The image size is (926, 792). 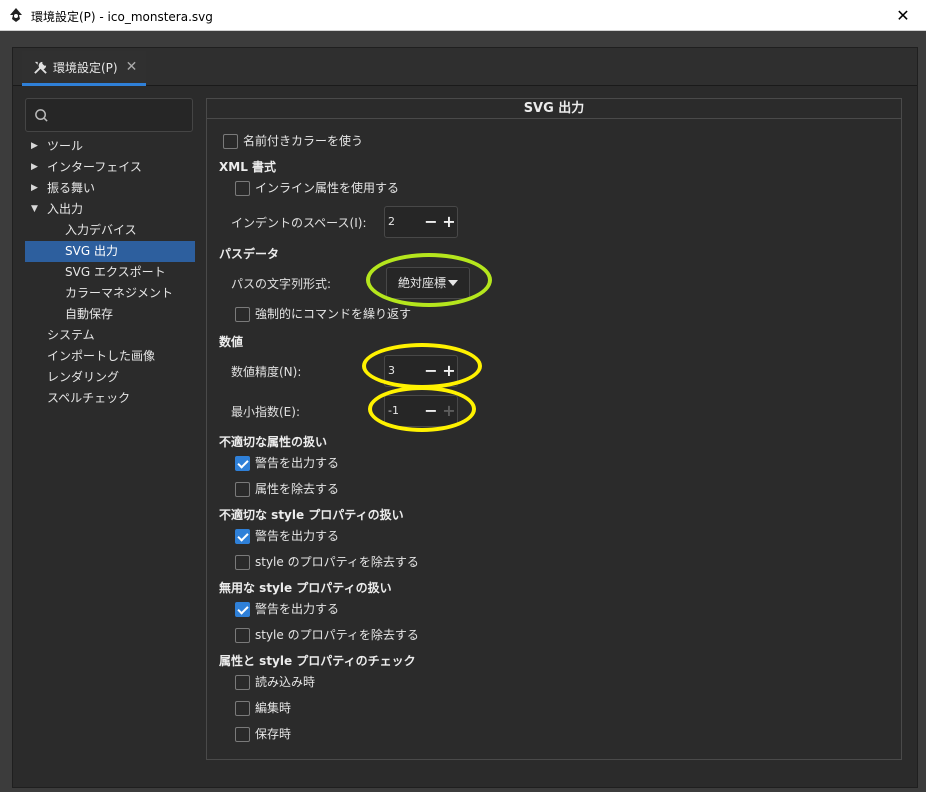 What do you see at coordinates (242, 536) in the screenshot?
I see `bad-style-warn-checkbox` at bounding box center [242, 536].